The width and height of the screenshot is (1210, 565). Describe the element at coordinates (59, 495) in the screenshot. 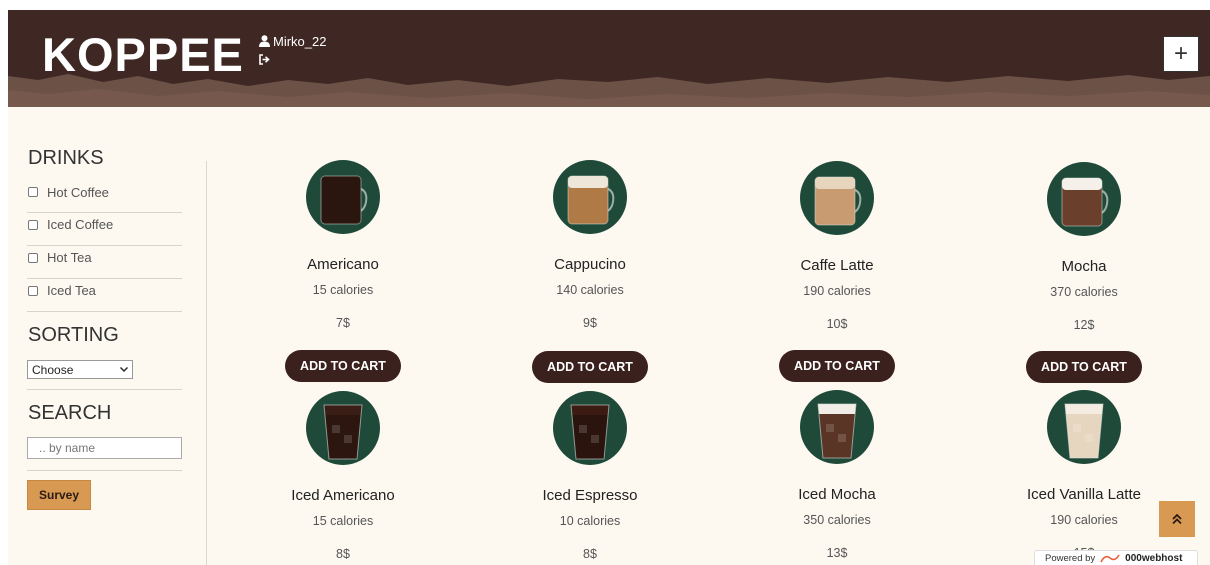

I see `survey-button: Survey` at that location.